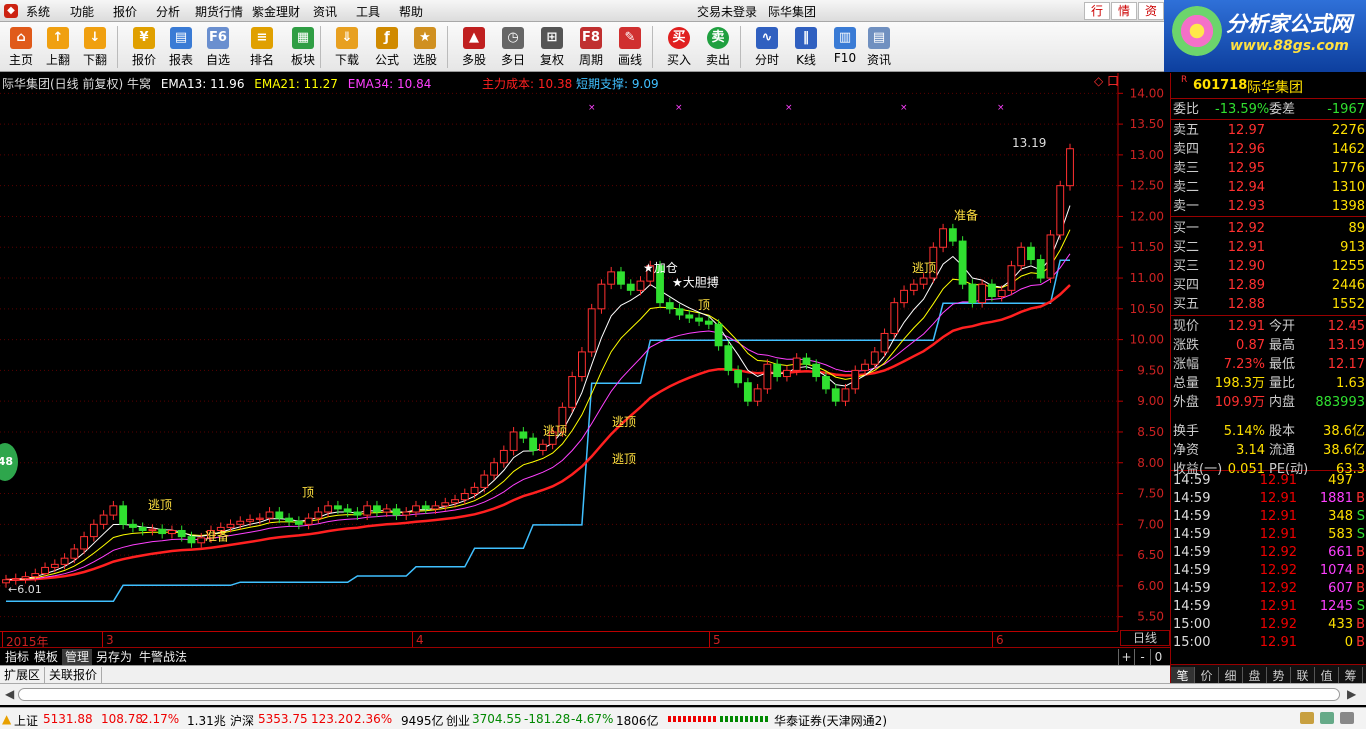 The height and width of the screenshot is (729, 1366). Describe the element at coordinates (168, 11) in the screenshot. I see `menu-analysis: 分析` at that location.